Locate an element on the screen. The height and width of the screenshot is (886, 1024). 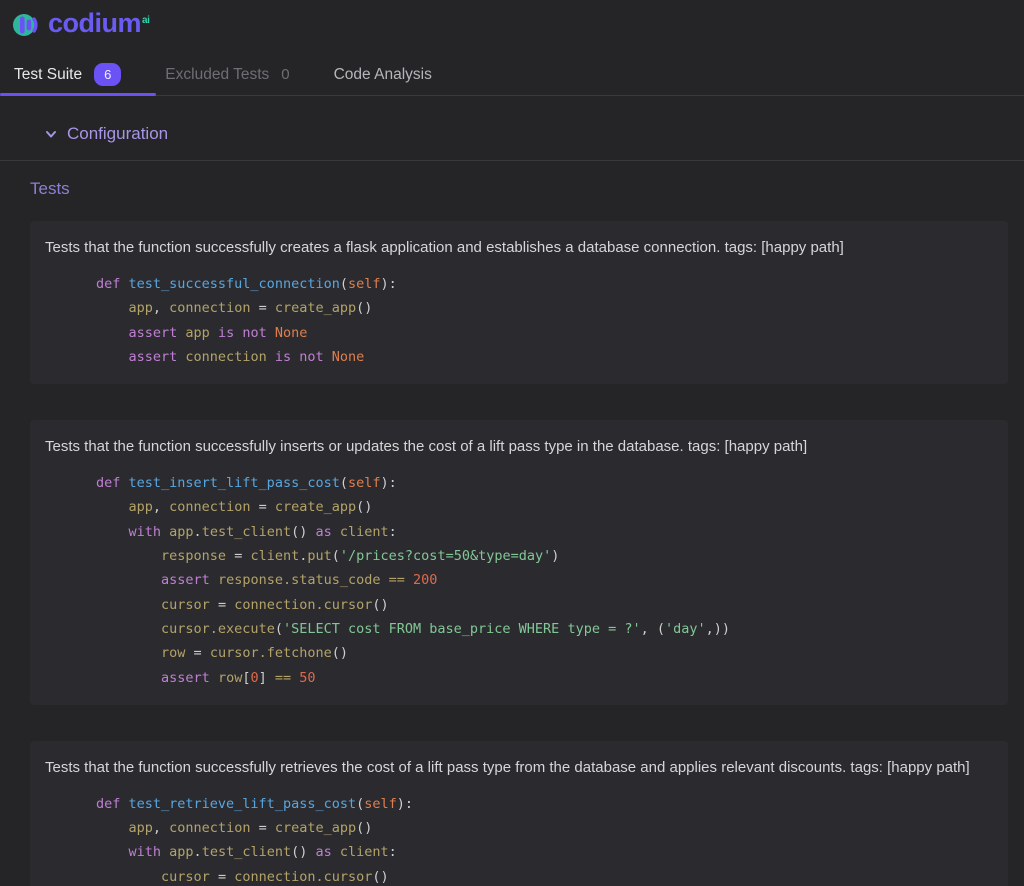
code-token: ] is located at coordinates (262, 677).